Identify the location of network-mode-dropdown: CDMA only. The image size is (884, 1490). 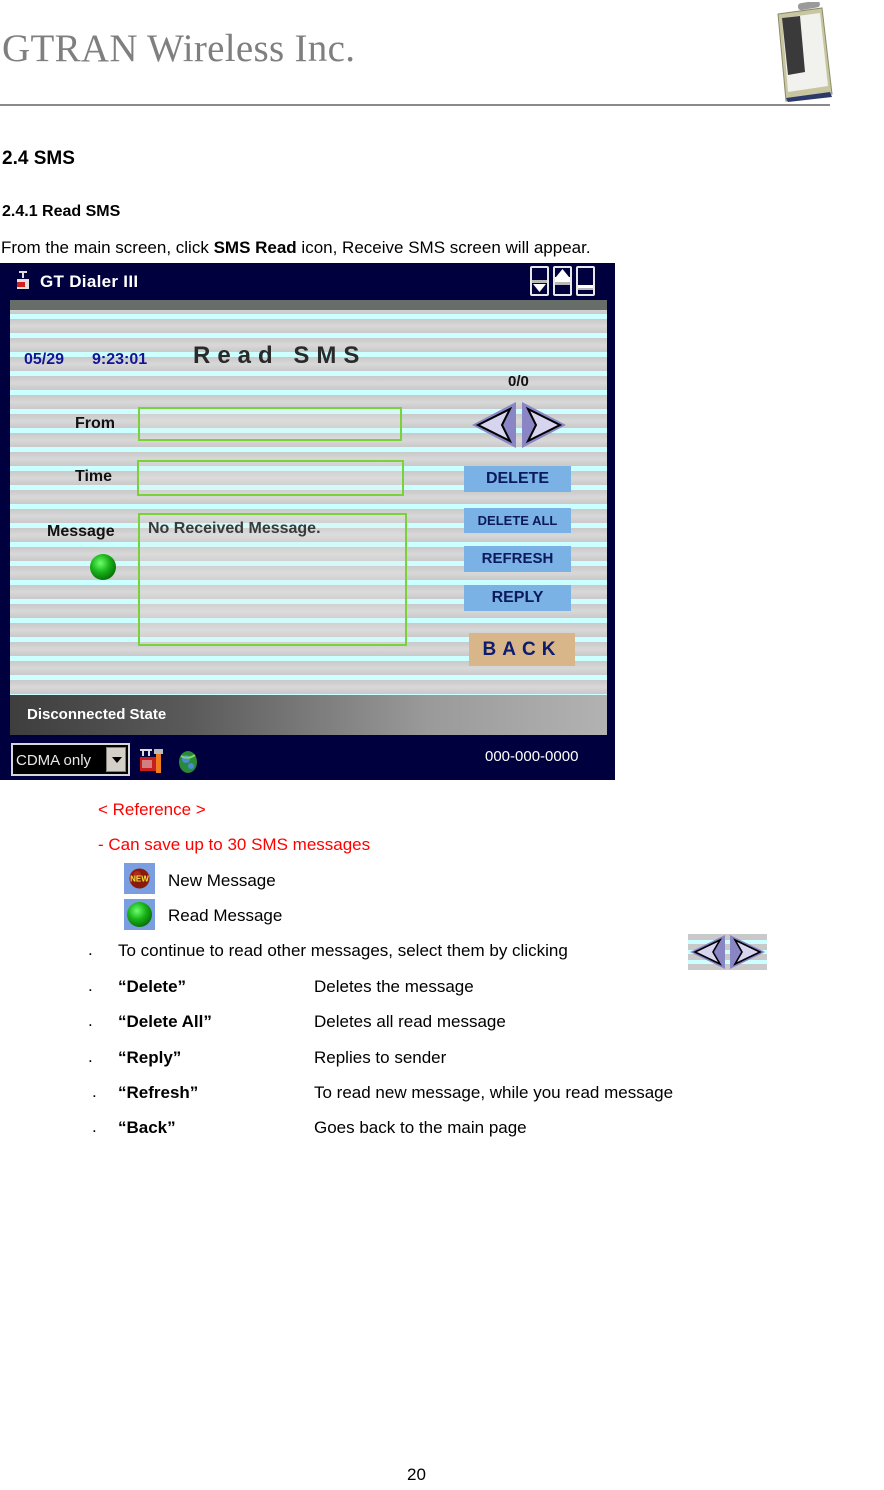
(70, 759).